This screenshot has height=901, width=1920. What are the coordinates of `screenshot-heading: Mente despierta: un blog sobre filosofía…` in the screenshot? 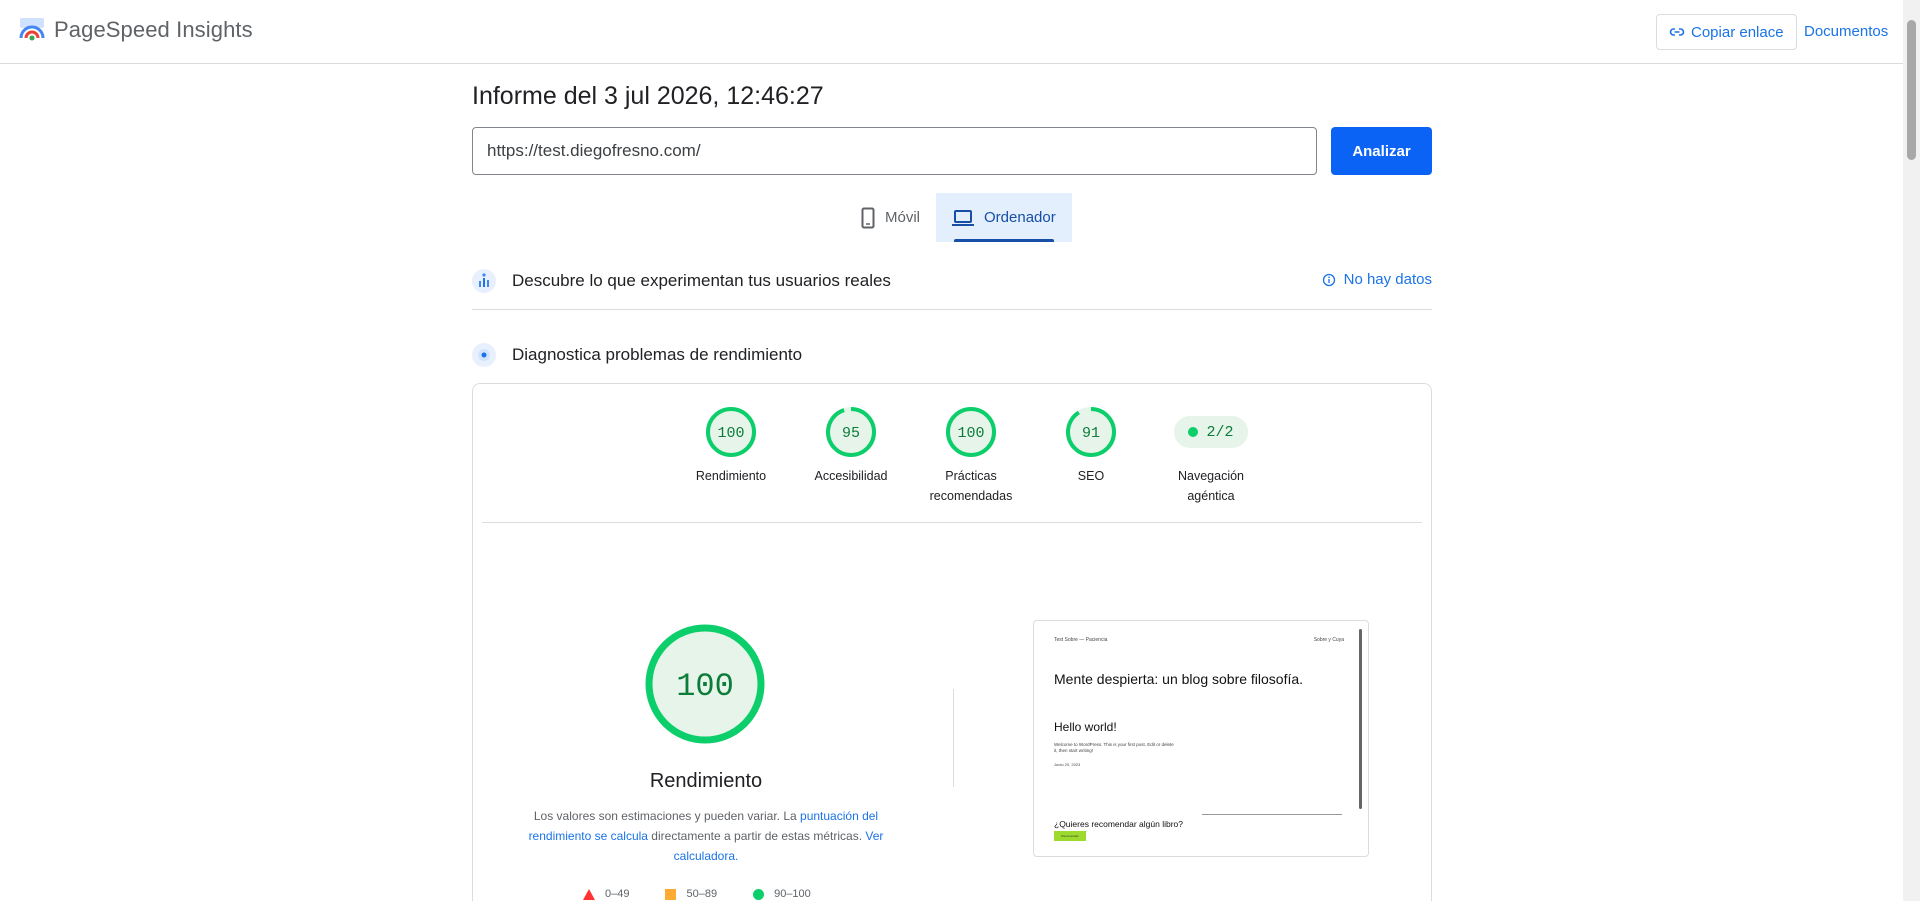 It's located at (1179, 679).